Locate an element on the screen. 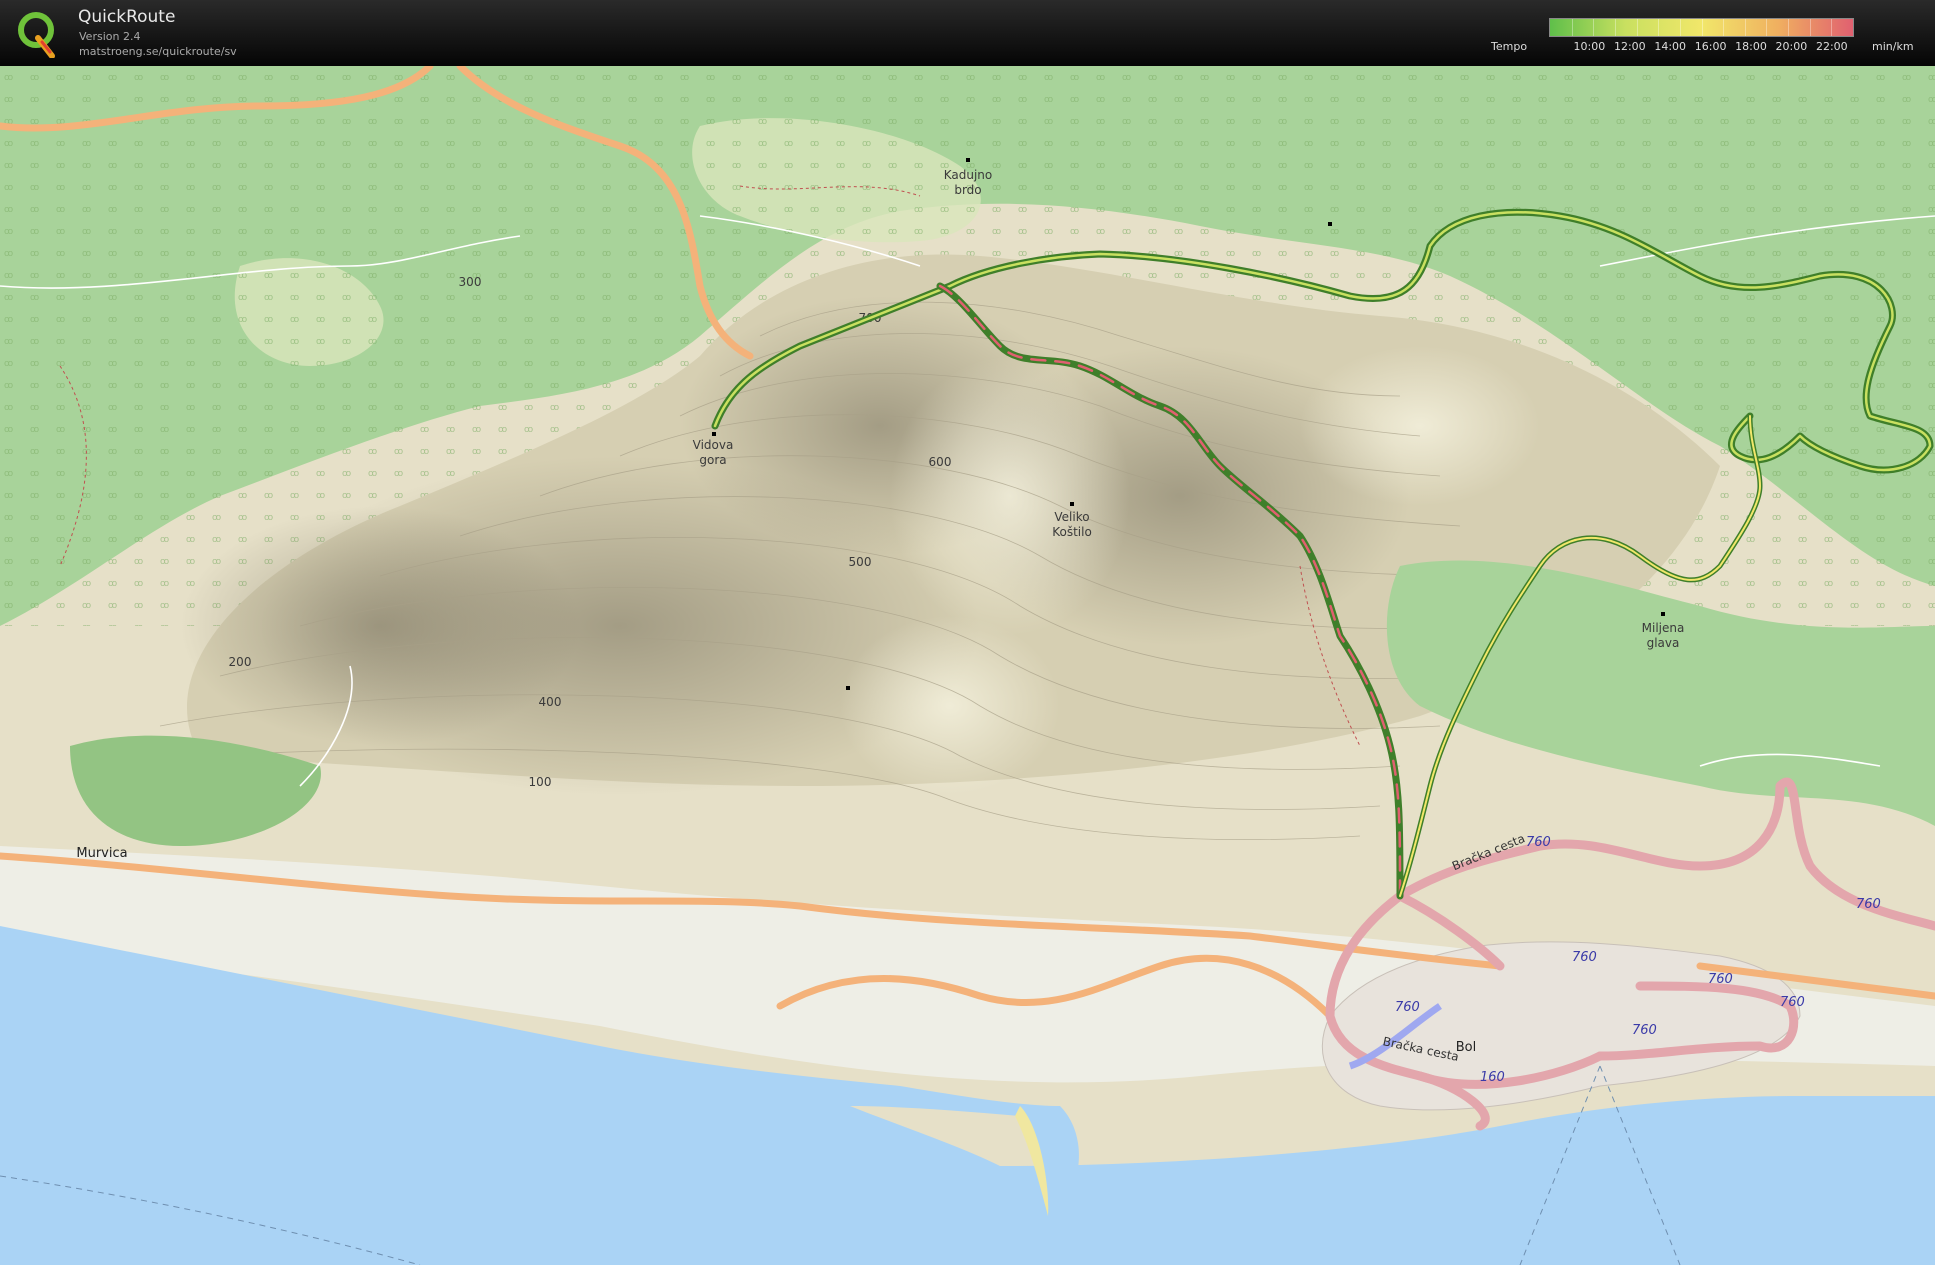 This screenshot has height=1265, width=1935. place-label-veliko-kostilo: Veliko is located at coordinates (1071, 517).